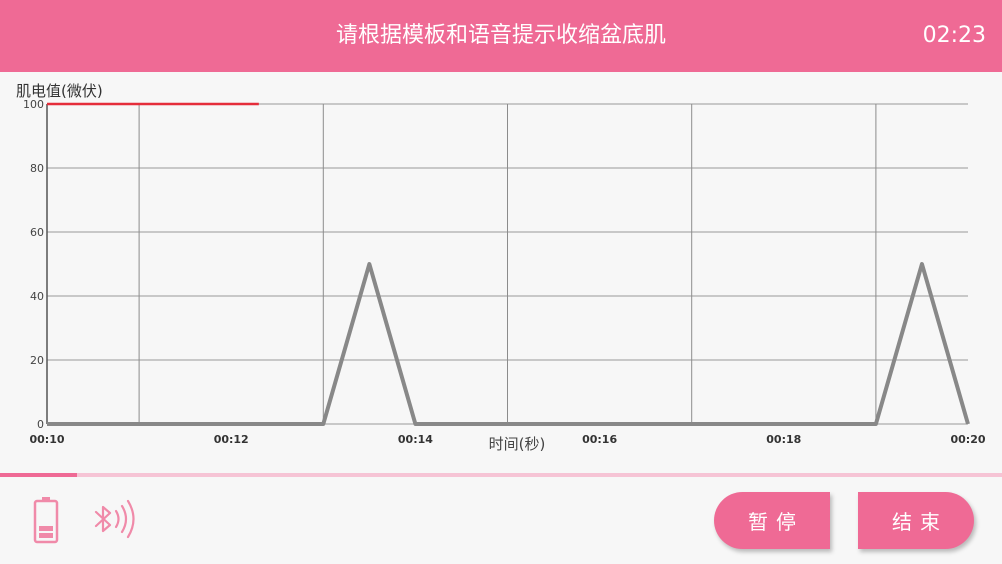  Describe the element at coordinates (37, 360) in the screenshot. I see `y-tick-label: 20` at that location.